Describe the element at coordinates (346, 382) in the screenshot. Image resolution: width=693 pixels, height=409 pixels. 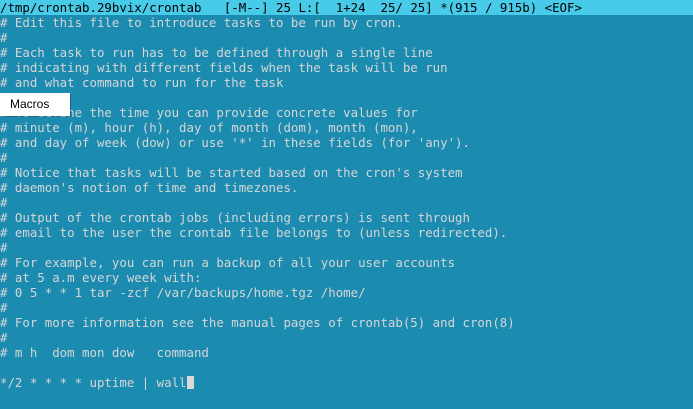
I see `editor-line-25: */2 * * * * uptime | wall` at that location.